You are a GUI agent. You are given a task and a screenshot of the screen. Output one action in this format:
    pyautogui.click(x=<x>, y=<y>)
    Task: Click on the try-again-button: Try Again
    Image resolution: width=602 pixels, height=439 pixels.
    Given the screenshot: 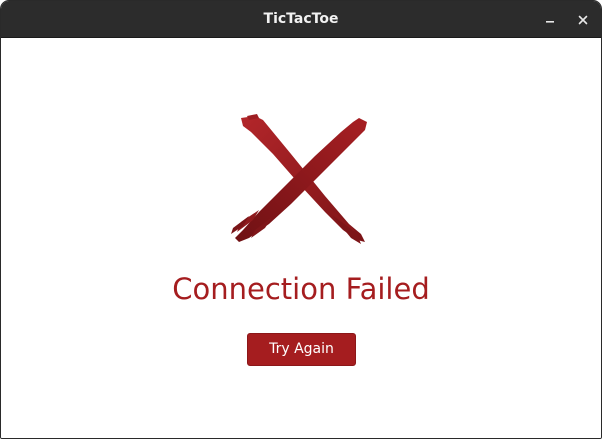 What is the action you would take?
    pyautogui.click(x=301, y=349)
    